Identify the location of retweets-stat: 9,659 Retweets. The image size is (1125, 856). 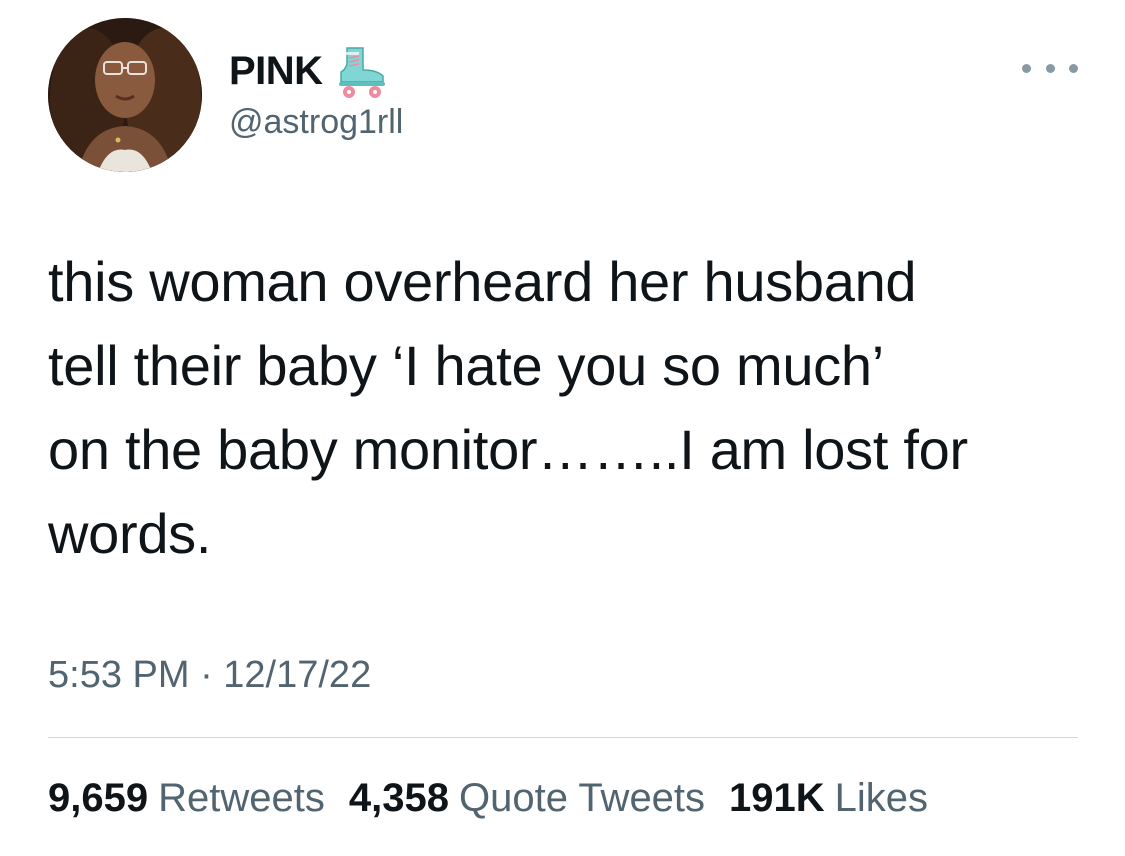
(186, 798).